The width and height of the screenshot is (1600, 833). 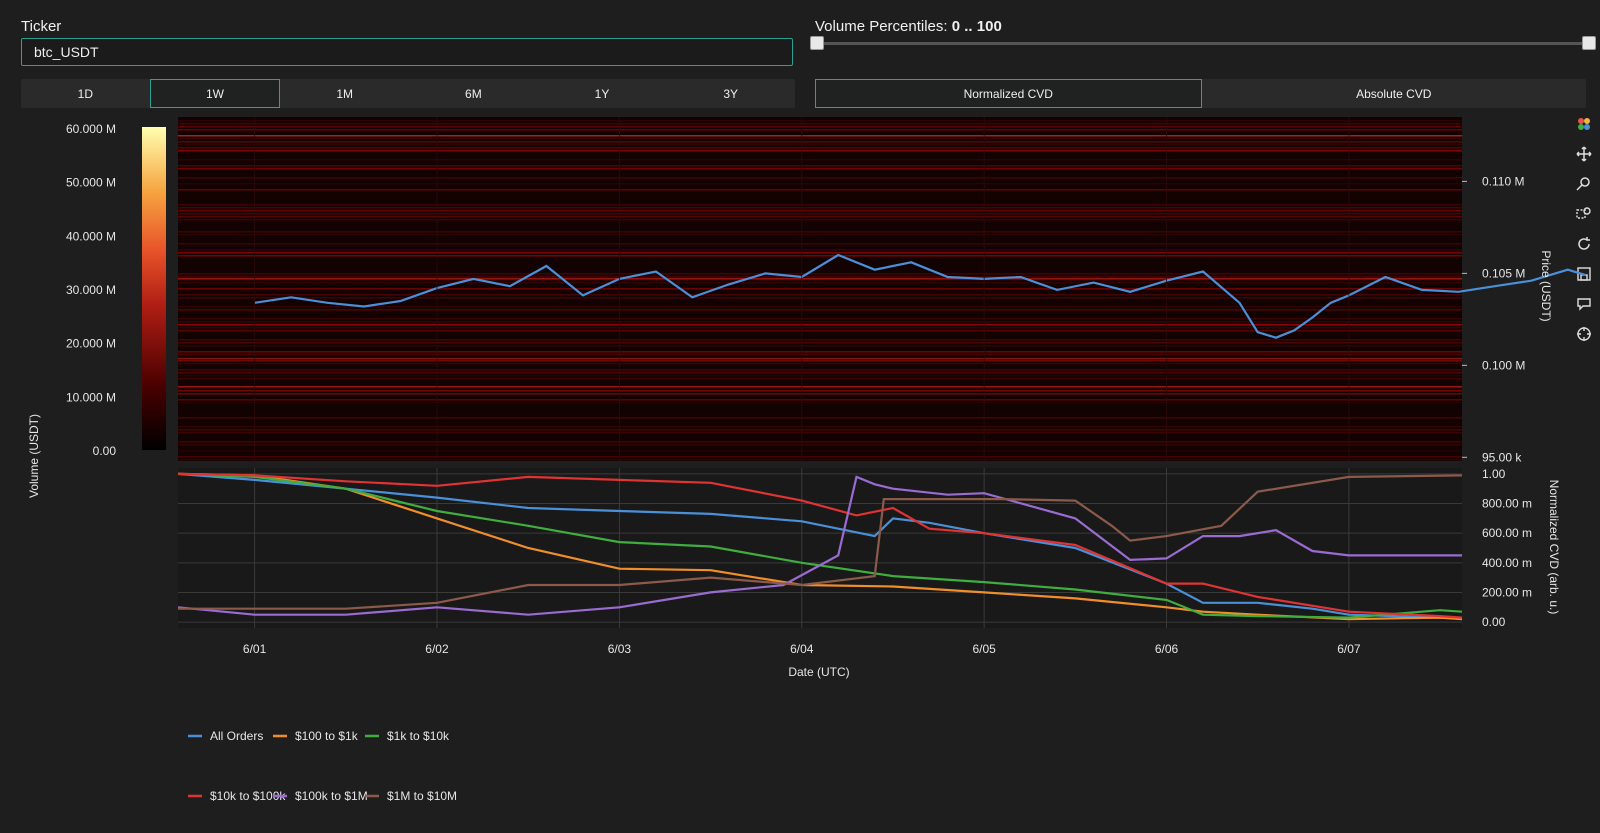 What do you see at coordinates (984, 649) in the screenshot?
I see `date-tick-label: 6/05` at bounding box center [984, 649].